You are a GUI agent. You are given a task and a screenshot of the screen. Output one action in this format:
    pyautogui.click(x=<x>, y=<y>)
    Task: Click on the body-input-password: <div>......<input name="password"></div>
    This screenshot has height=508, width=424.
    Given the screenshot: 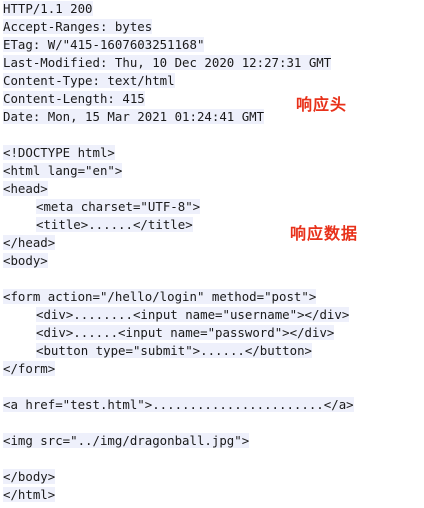 What is the action you would take?
    pyautogui.click(x=178, y=333)
    